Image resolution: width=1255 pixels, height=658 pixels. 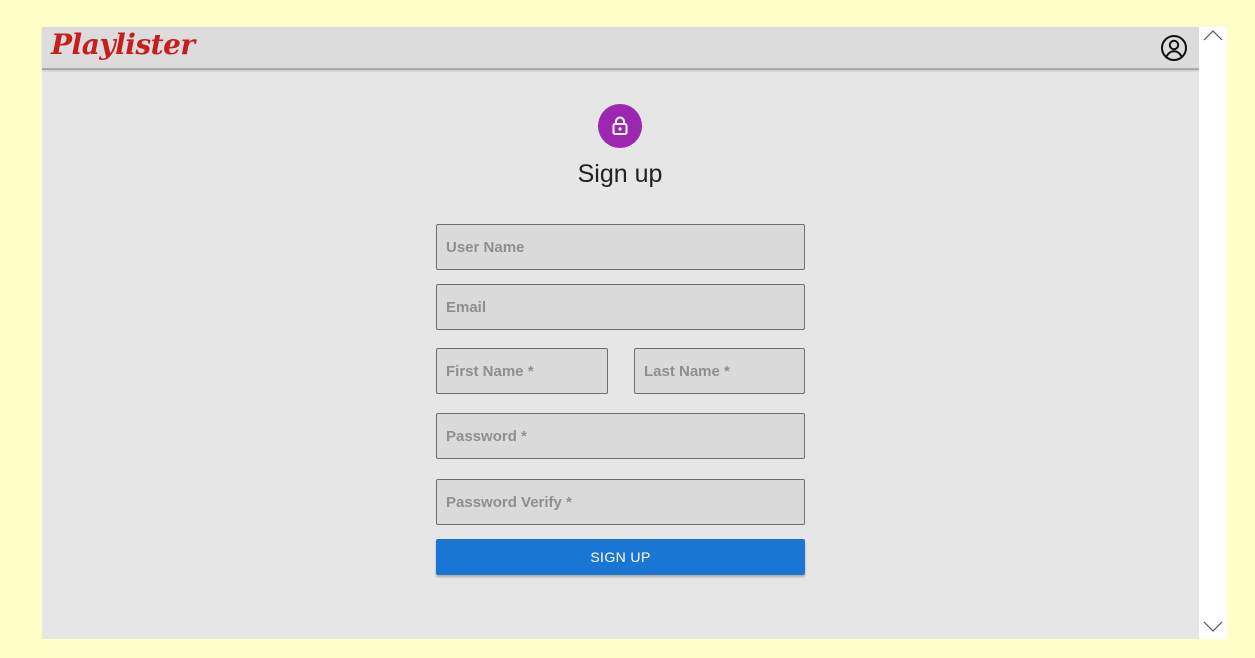 I want to click on lock-icon, so click(x=620, y=125).